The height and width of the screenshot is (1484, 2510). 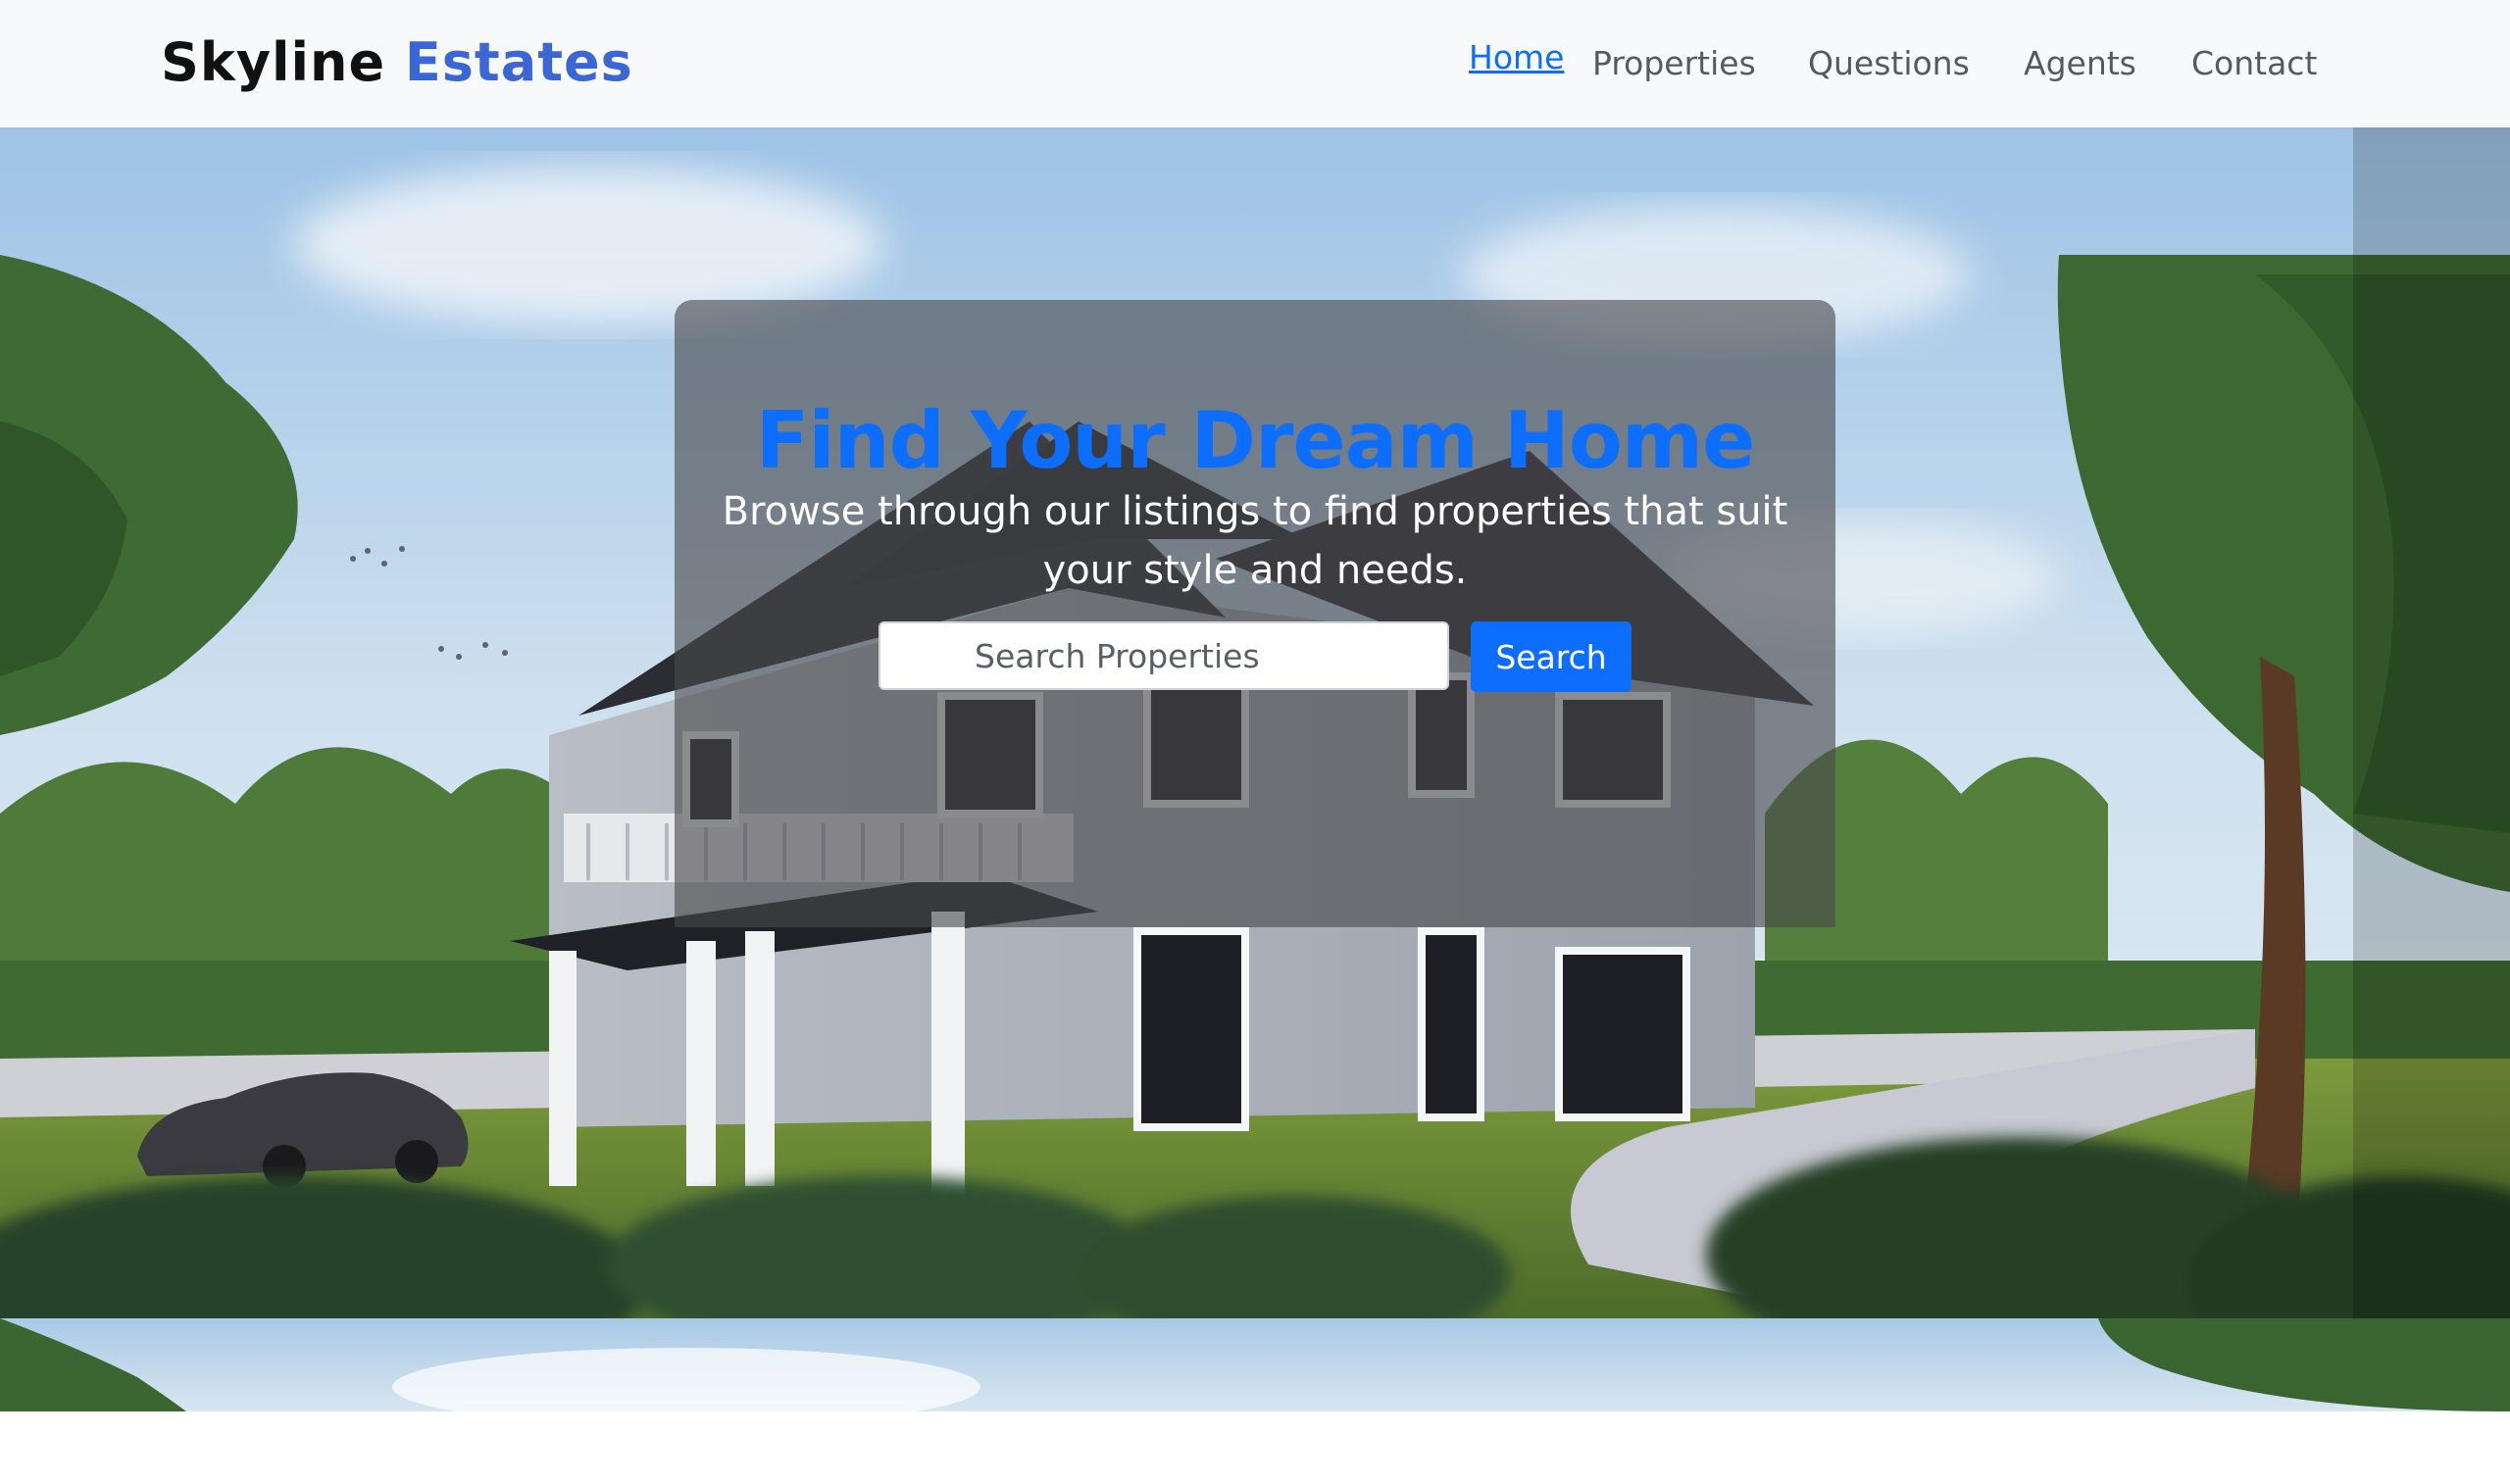 What do you see at coordinates (1551, 656) in the screenshot?
I see `search-button: Search` at bounding box center [1551, 656].